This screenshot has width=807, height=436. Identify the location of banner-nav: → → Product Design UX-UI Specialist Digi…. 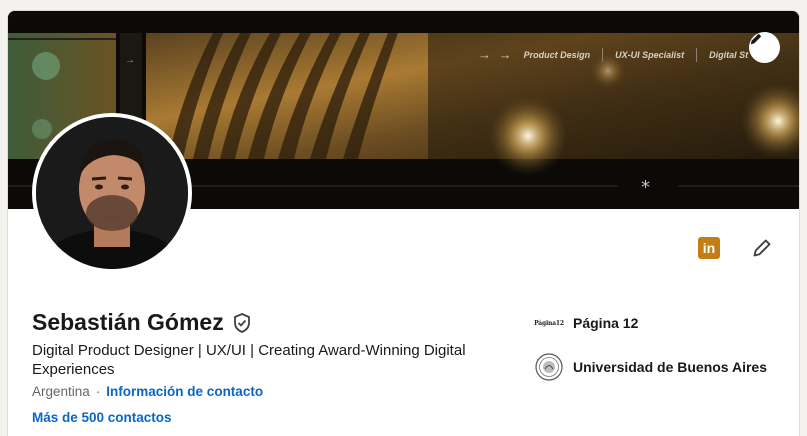
(613, 54).